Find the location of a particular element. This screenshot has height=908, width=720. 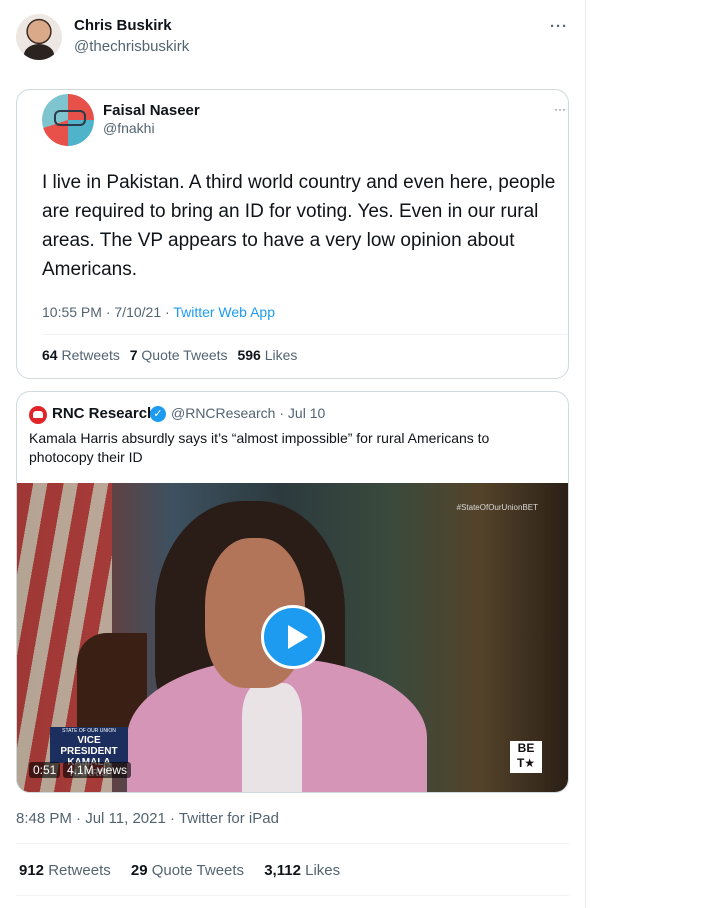

stats-top-divider is located at coordinates (292, 843).